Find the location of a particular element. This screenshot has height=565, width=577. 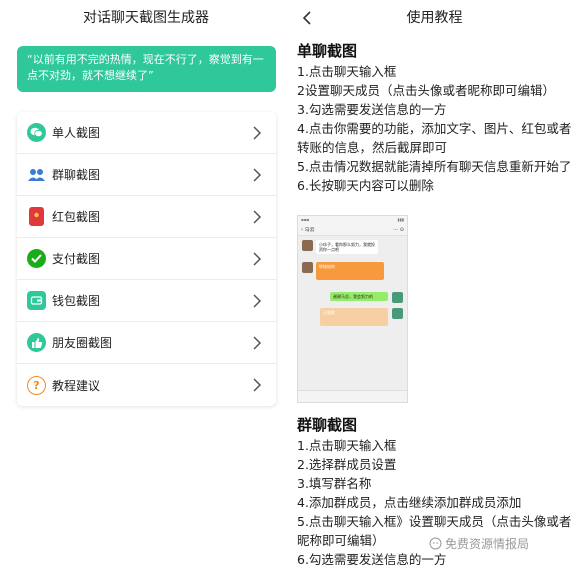

step-item: 2.选择群成员设置 is located at coordinates (347, 464).